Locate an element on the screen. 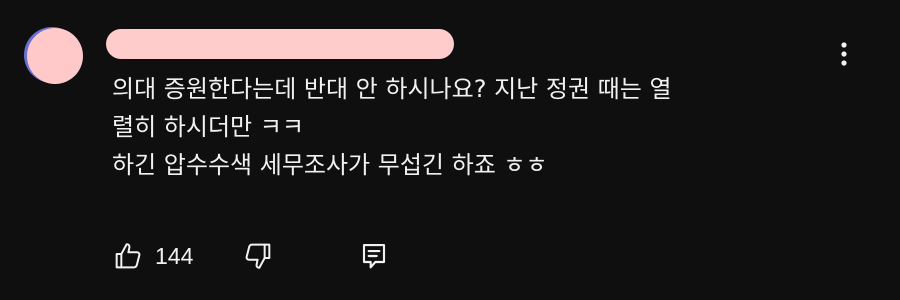 The width and height of the screenshot is (900, 300). comment-line: 렬히 하시더만 ㅋㅋ is located at coordinates (208, 127).